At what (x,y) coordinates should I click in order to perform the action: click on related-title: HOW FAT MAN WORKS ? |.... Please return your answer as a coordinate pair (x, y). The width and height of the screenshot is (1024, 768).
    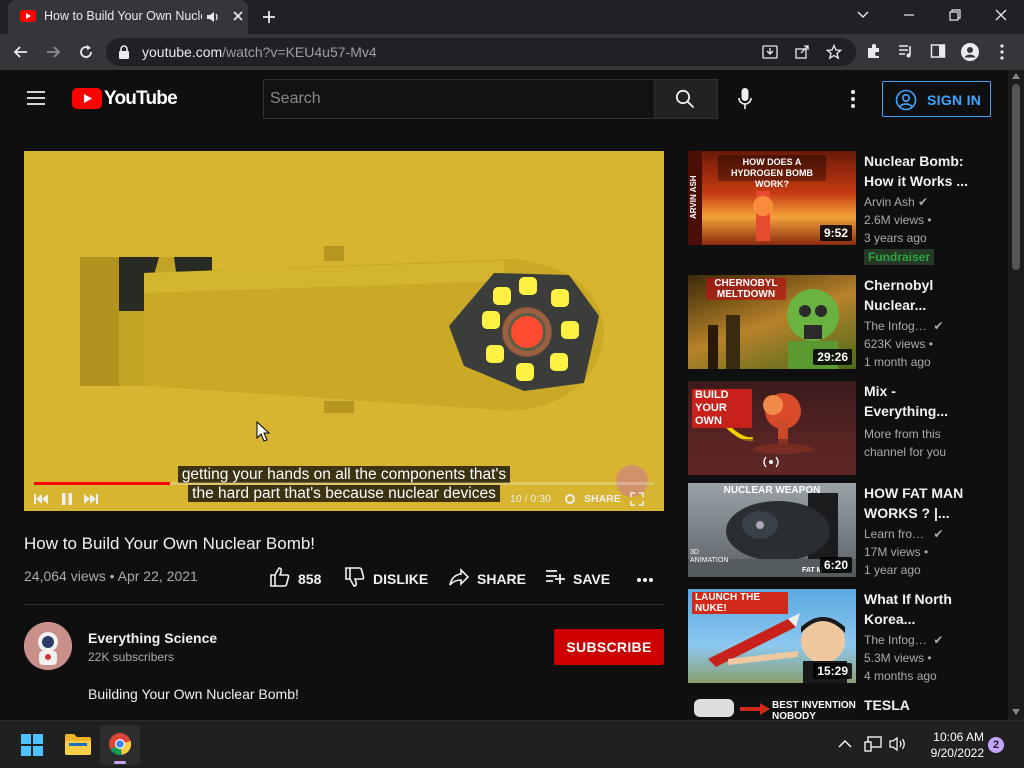
    Looking at the image, I should click on (916, 503).